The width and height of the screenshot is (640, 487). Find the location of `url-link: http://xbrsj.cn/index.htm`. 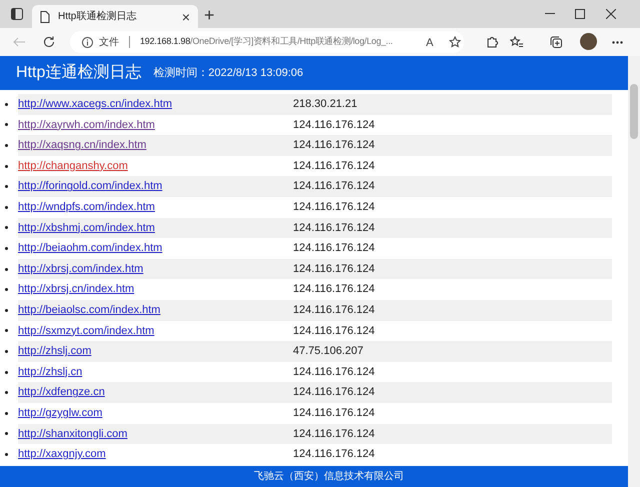

url-link: http://xbrsj.cn/index.htm is located at coordinates (155, 289).